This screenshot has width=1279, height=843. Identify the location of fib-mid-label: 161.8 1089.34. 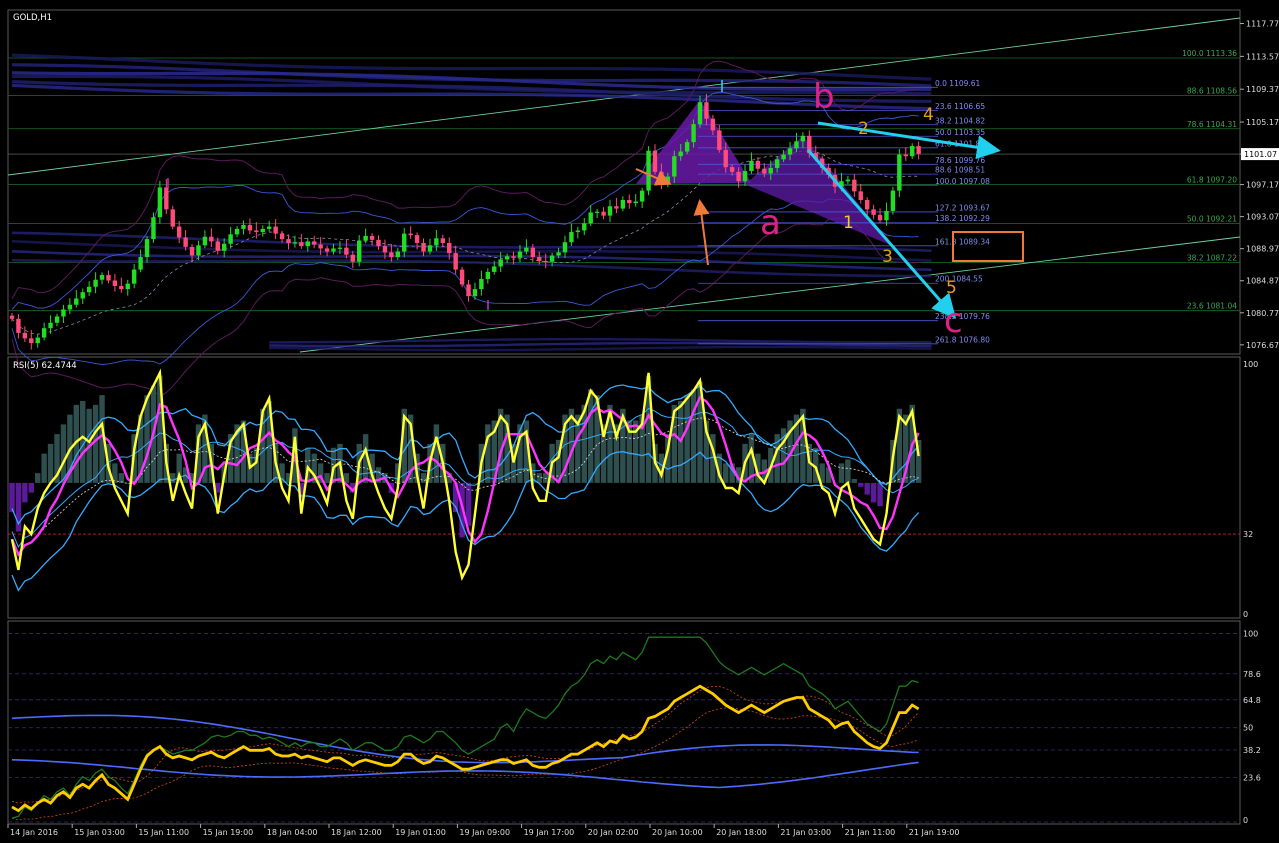
(962, 241).